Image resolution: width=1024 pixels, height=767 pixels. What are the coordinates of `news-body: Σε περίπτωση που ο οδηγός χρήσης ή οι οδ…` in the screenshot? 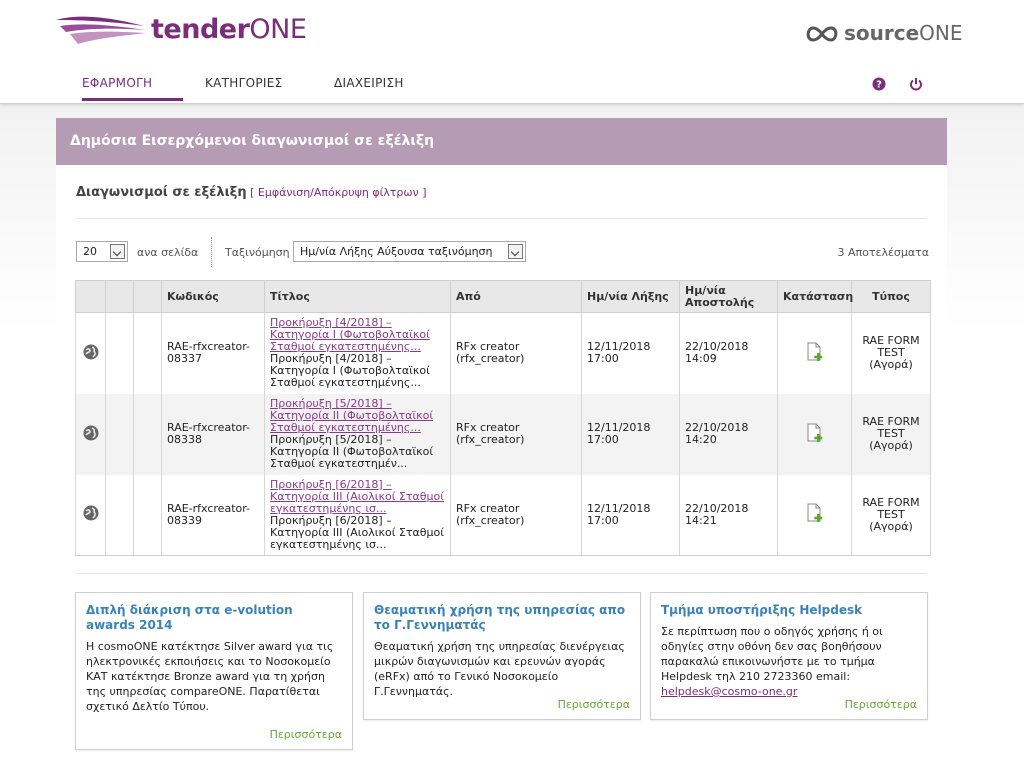 It's located at (789, 661).